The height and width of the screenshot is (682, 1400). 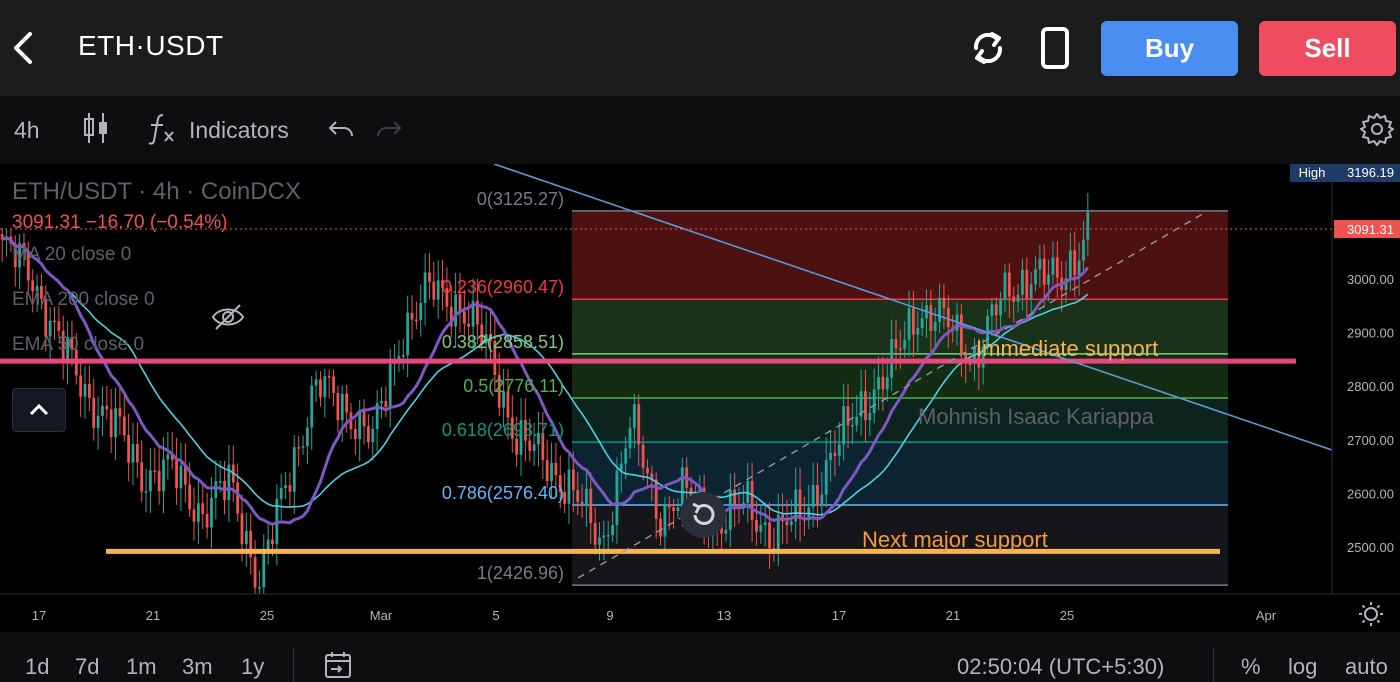 What do you see at coordinates (700, 130) in the screenshot?
I see `chart-toolbar: 4h Indicators` at bounding box center [700, 130].